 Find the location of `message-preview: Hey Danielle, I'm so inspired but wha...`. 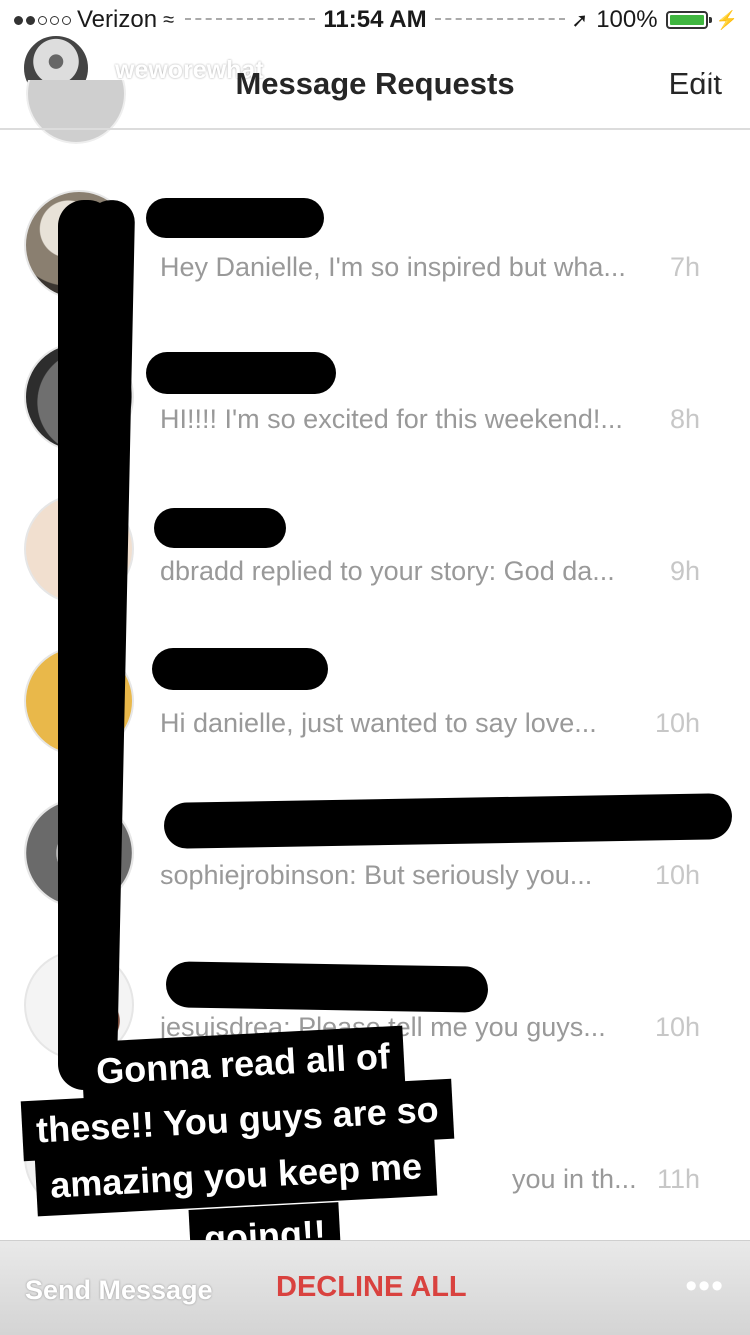

message-preview: Hey Danielle, I'm so inspired but wha... is located at coordinates (393, 267).